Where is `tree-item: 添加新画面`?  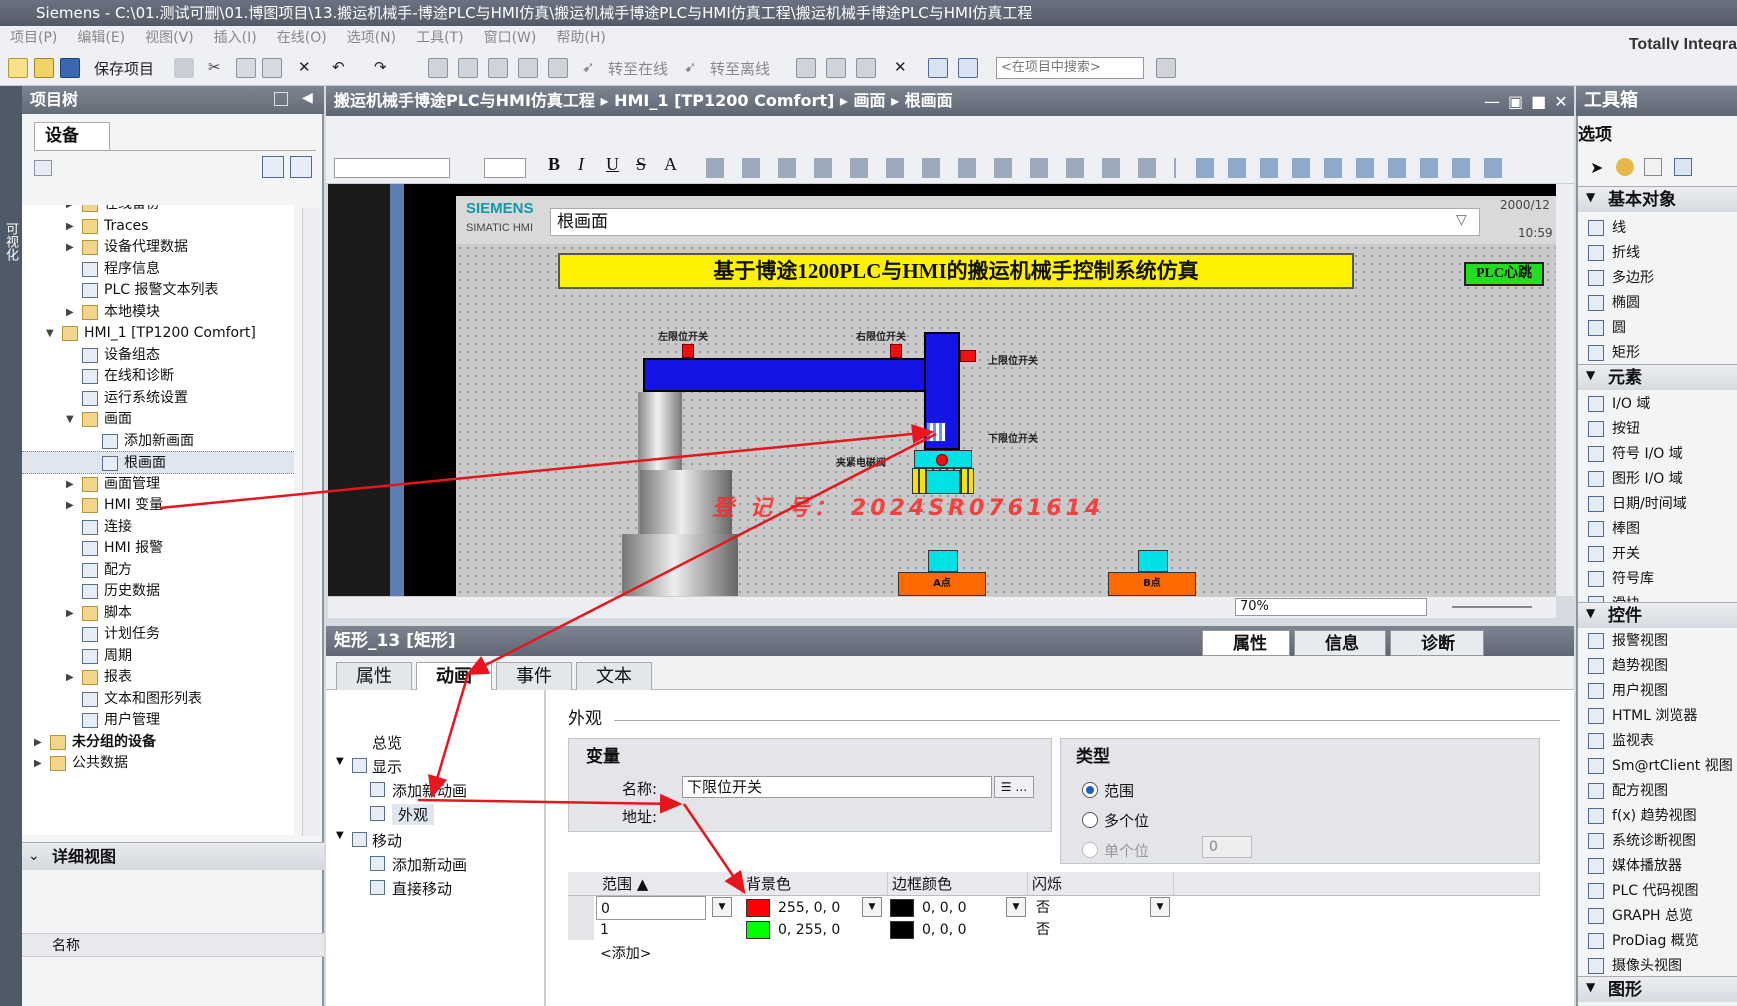 tree-item: 添加新画面 is located at coordinates (158, 441).